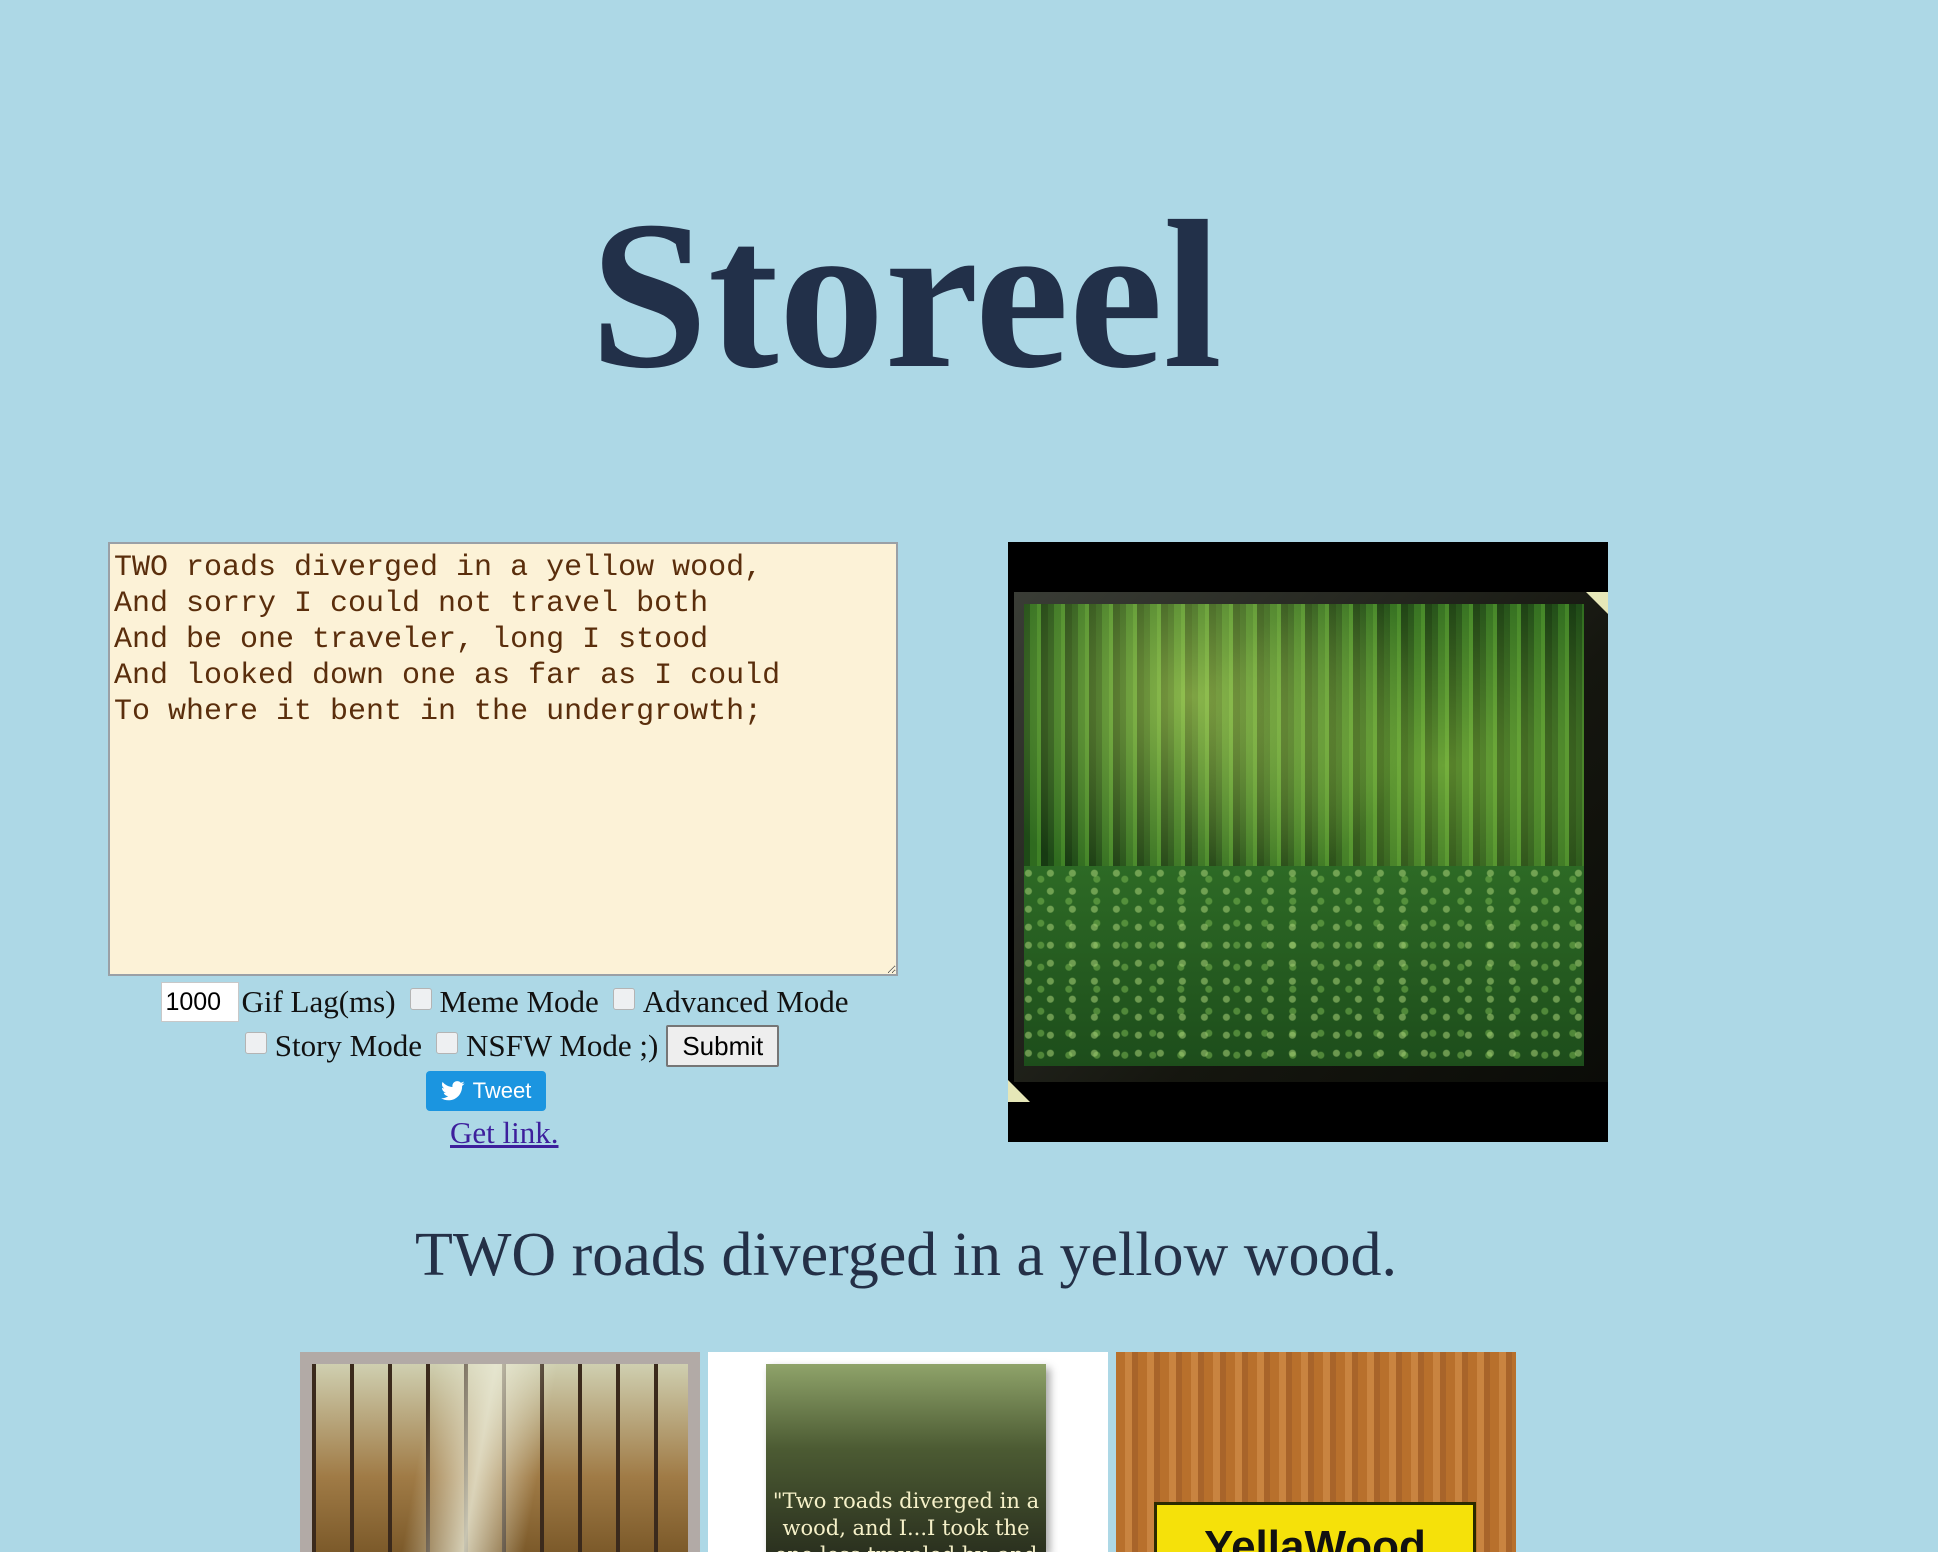 The width and height of the screenshot is (1938, 1552). What do you see at coordinates (562, 1045) in the screenshot?
I see `nsfw-mode-label: NSFW Mode ;)` at bounding box center [562, 1045].